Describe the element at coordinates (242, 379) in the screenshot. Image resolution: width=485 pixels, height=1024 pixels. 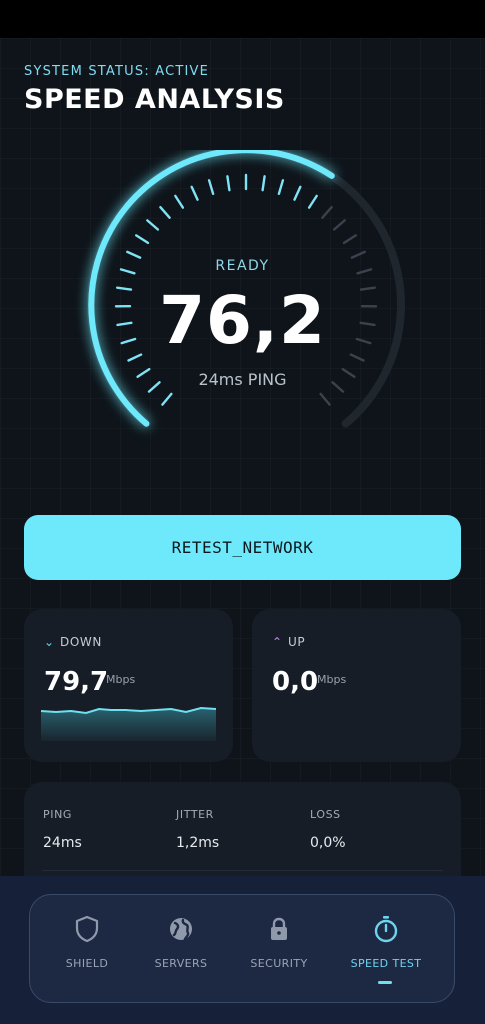
I see `ping-value: 24ms PING` at that location.